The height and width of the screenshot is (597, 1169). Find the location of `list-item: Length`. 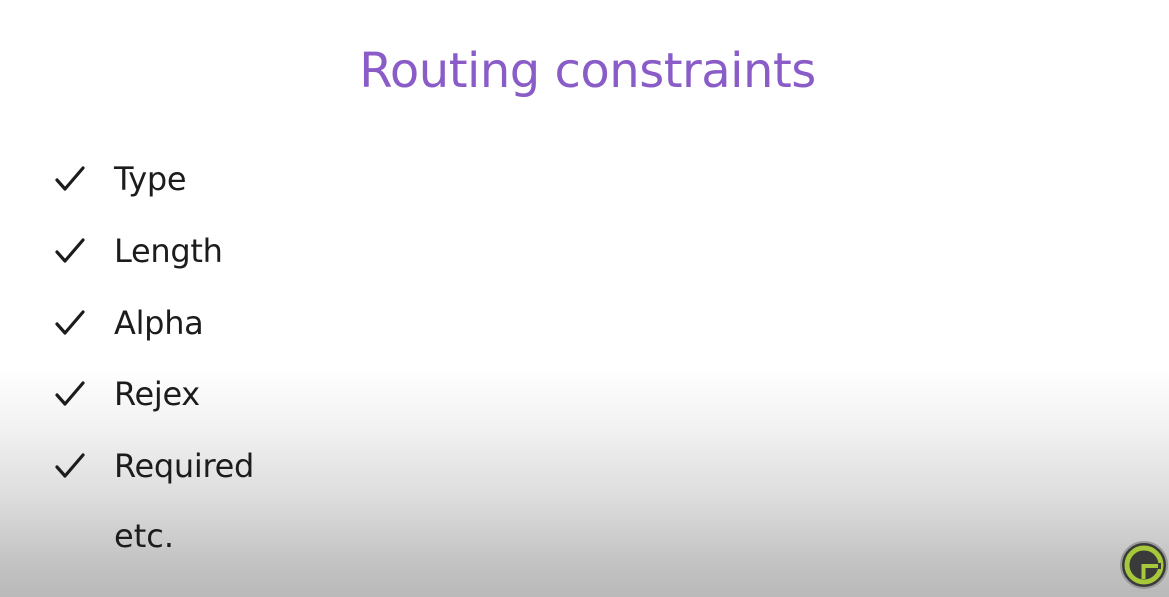

list-item: Length is located at coordinates (254, 255).